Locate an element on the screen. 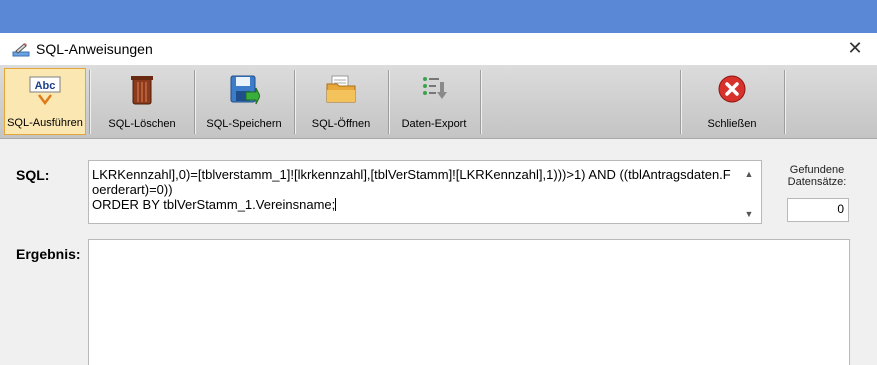 Image resolution: width=877 pixels, height=365 pixels. desktop-top-band is located at coordinates (438, 16).